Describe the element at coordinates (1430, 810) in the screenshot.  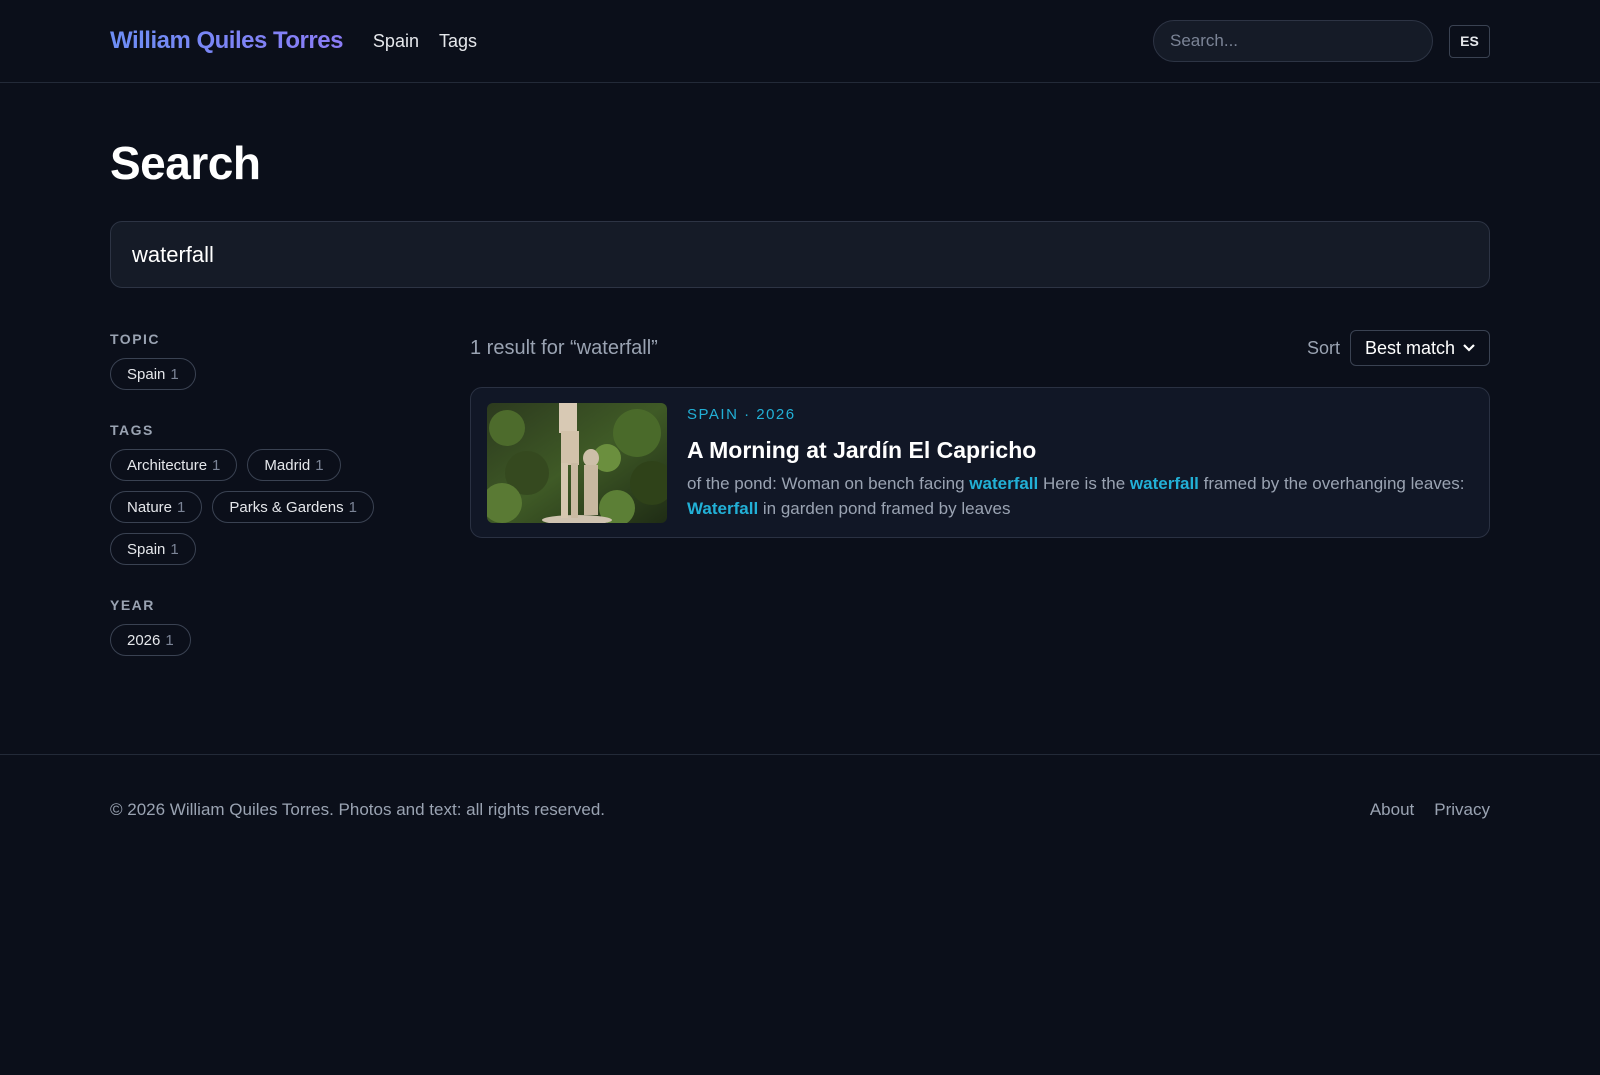
I see `footer-links: About Privacy` at that location.